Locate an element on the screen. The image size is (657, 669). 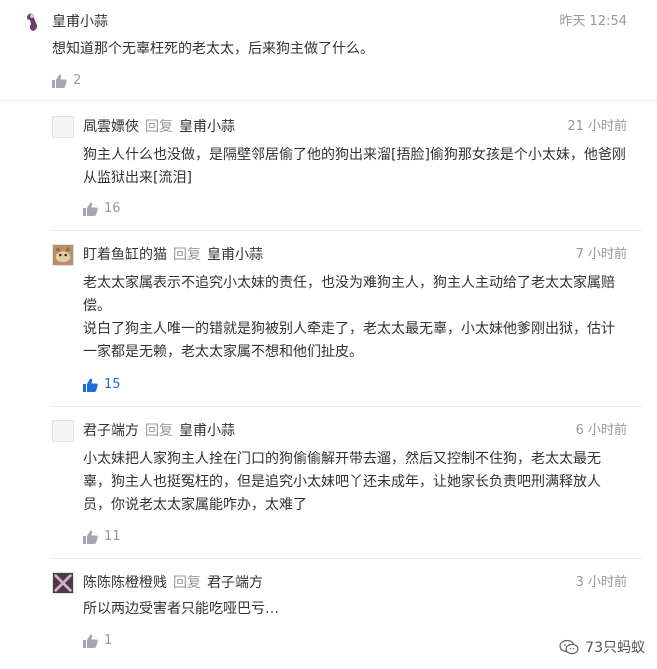
main-username: 皇甫小蒜 is located at coordinates (80, 22).